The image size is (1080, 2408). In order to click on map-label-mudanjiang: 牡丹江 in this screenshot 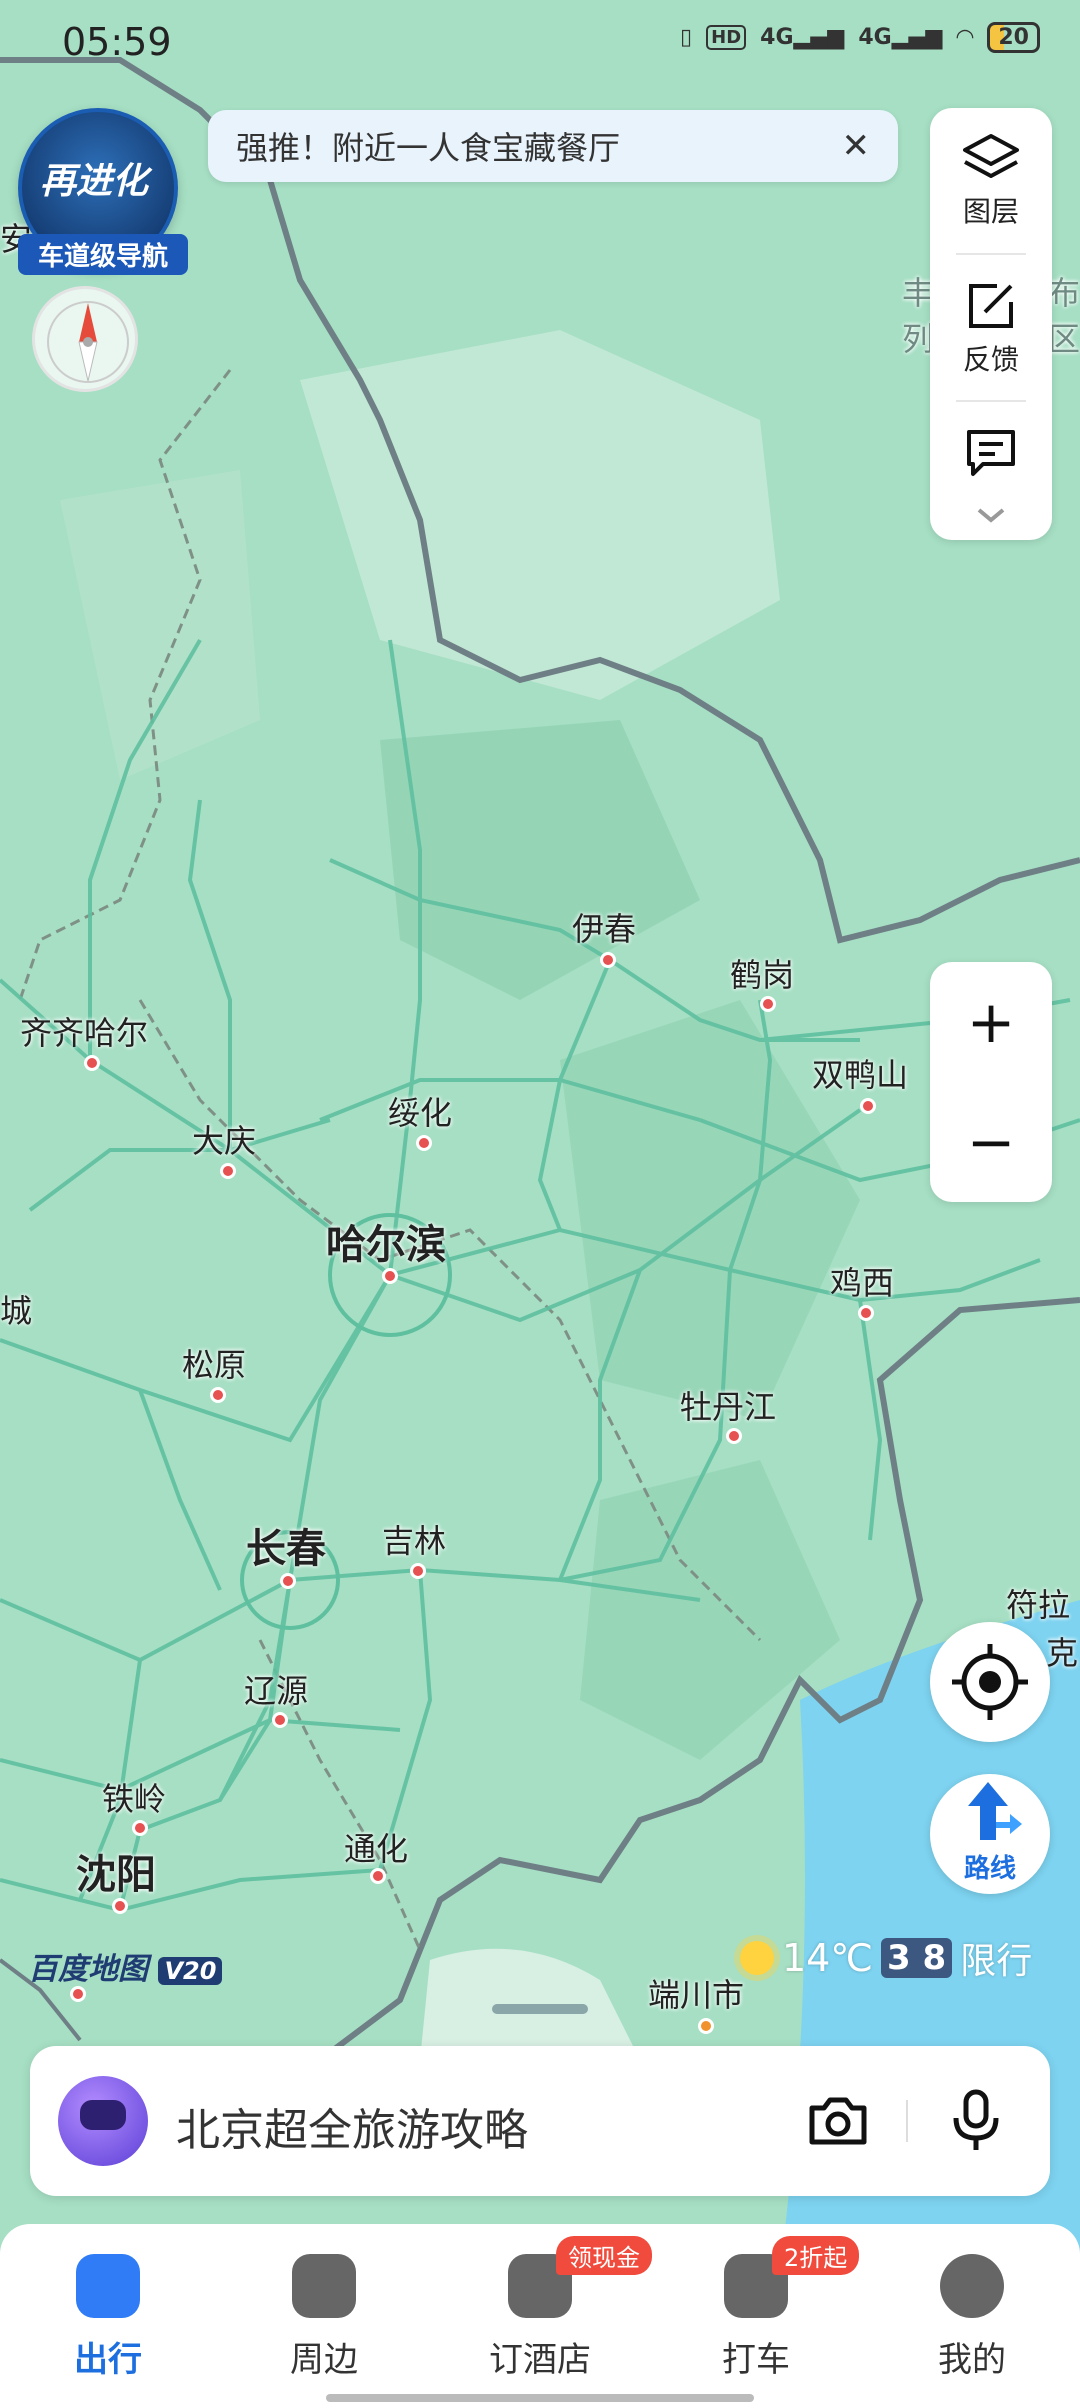, I will do `click(728, 1405)`.